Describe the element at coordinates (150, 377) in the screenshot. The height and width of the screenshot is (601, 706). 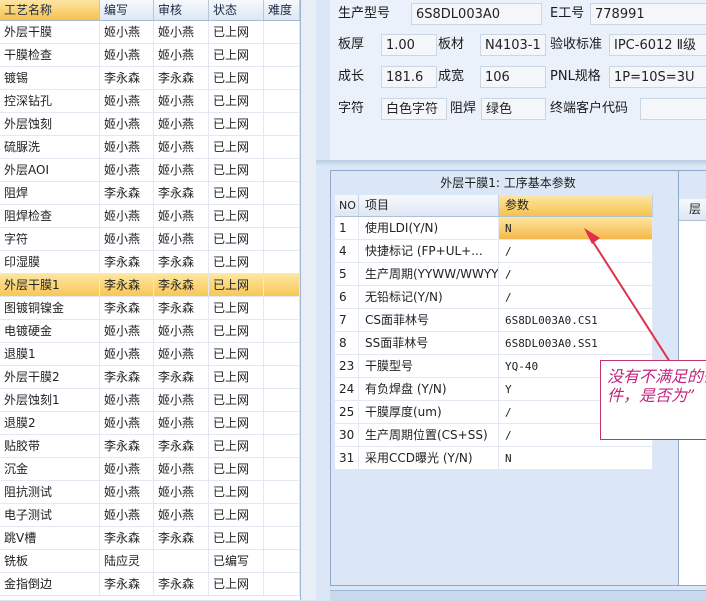
I see `process-row: 外层干膜2 李永森 李永森 已上网` at that location.